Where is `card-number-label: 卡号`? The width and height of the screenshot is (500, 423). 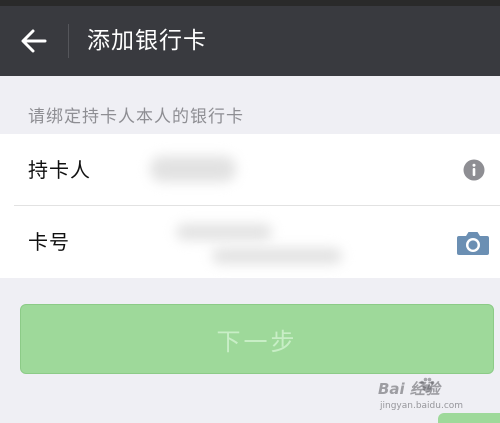 card-number-label: 卡号 is located at coordinates (49, 242).